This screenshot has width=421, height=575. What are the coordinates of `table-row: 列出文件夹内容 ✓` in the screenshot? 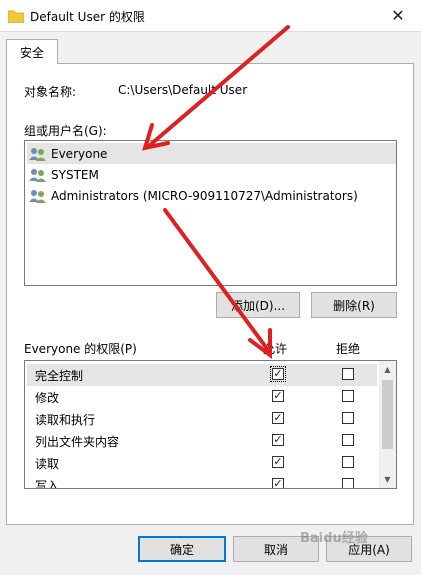 It's located at (202, 441).